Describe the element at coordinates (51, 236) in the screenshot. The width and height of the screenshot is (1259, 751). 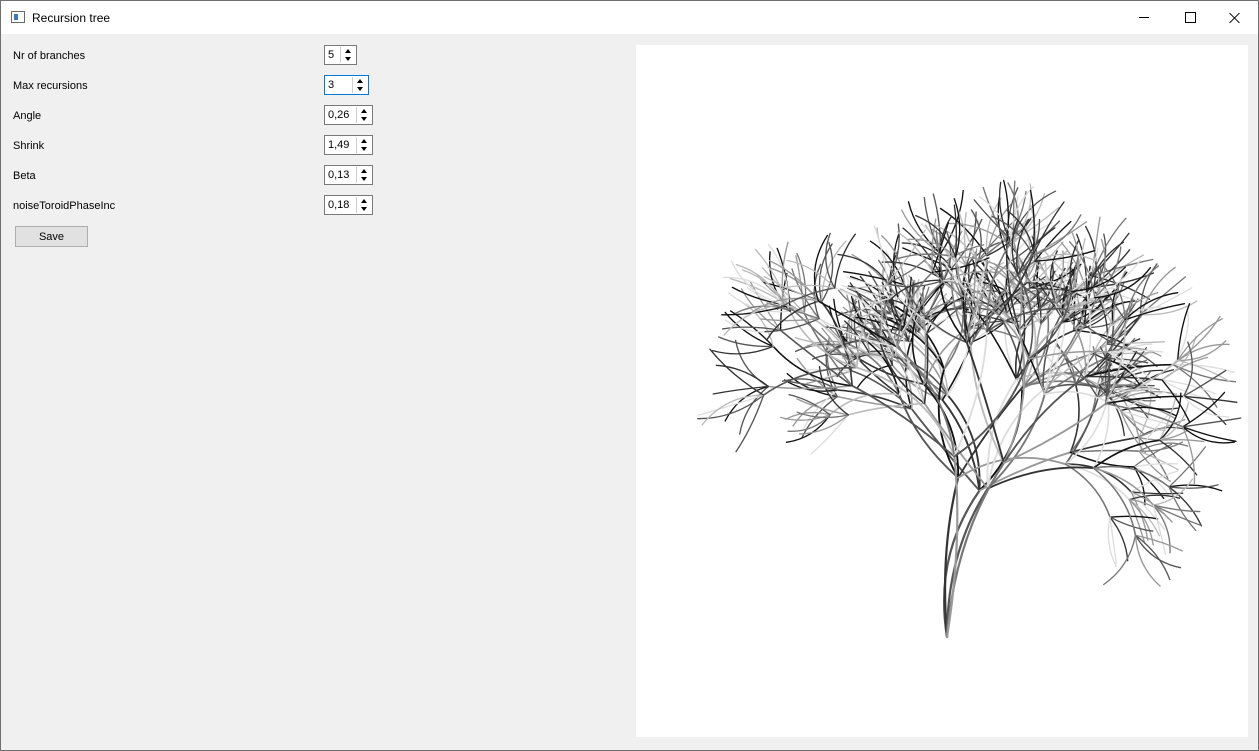
I see `save-button: Save` at that location.